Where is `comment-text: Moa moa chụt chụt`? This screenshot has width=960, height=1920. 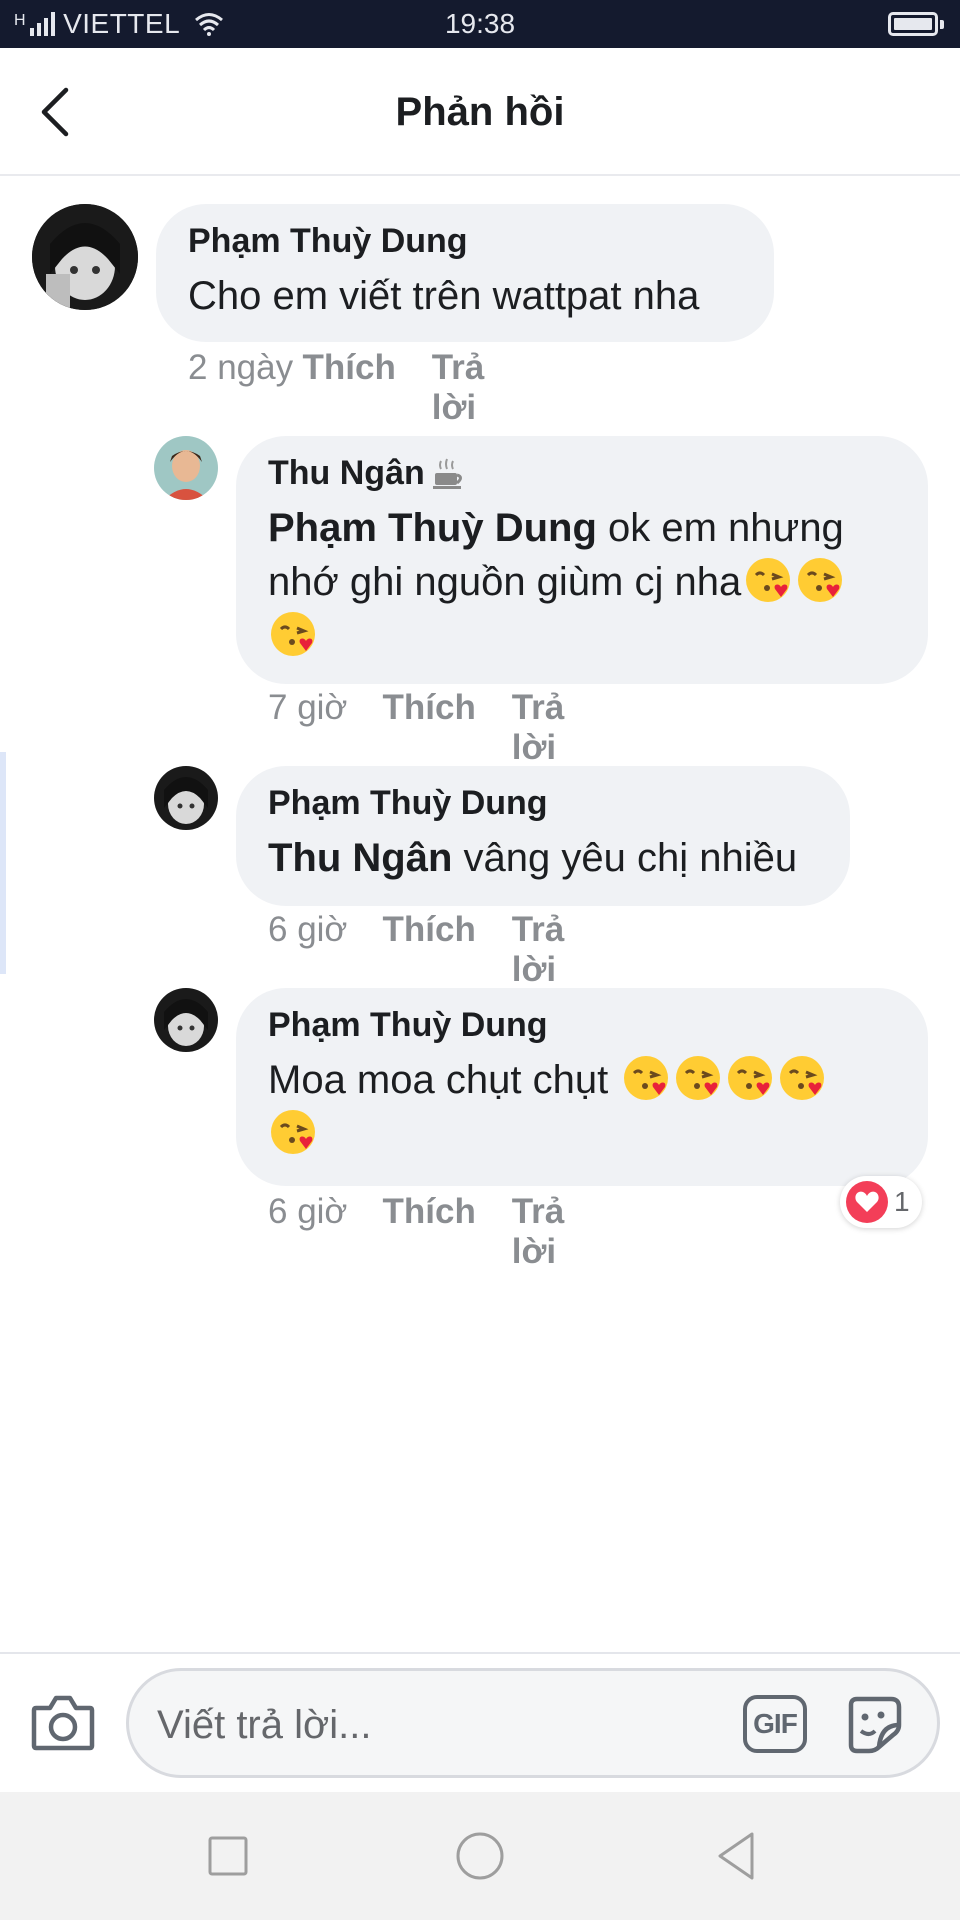
comment-text: Moa moa chụt chụt is located at coordinates (582, 1107).